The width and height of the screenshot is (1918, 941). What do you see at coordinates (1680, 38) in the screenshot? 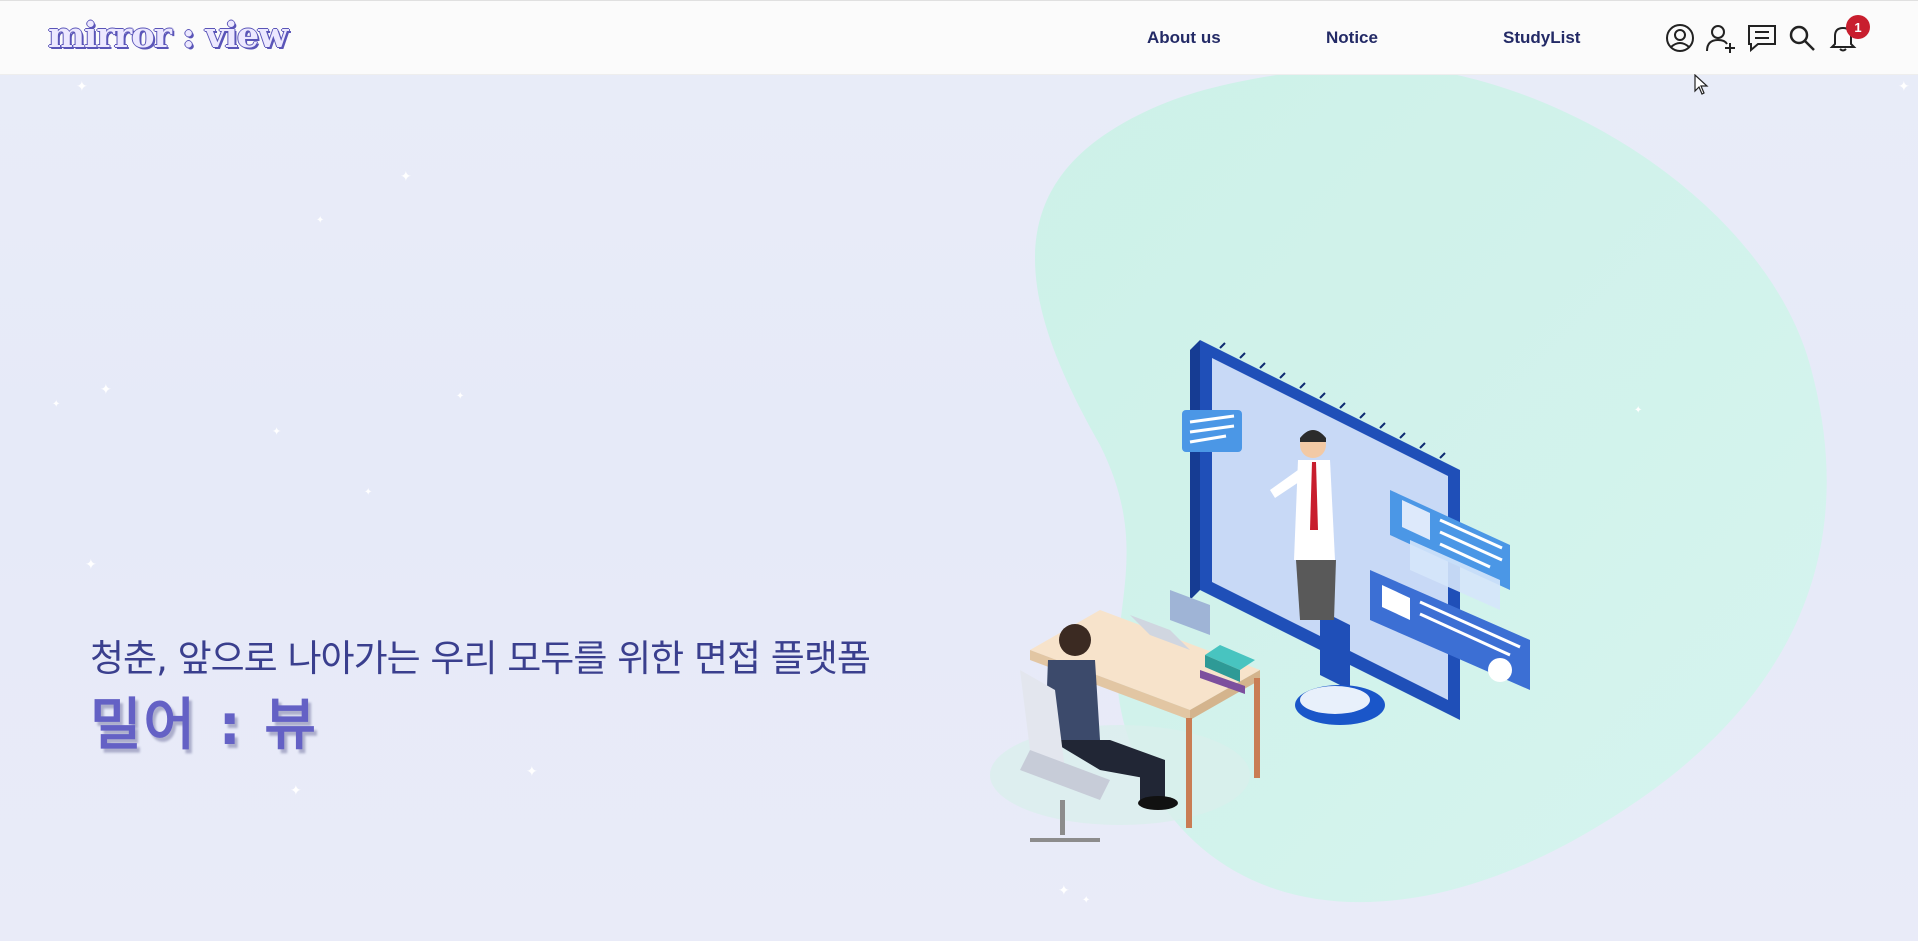
I see `user-circle-icon` at bounding box center [1680, 38].